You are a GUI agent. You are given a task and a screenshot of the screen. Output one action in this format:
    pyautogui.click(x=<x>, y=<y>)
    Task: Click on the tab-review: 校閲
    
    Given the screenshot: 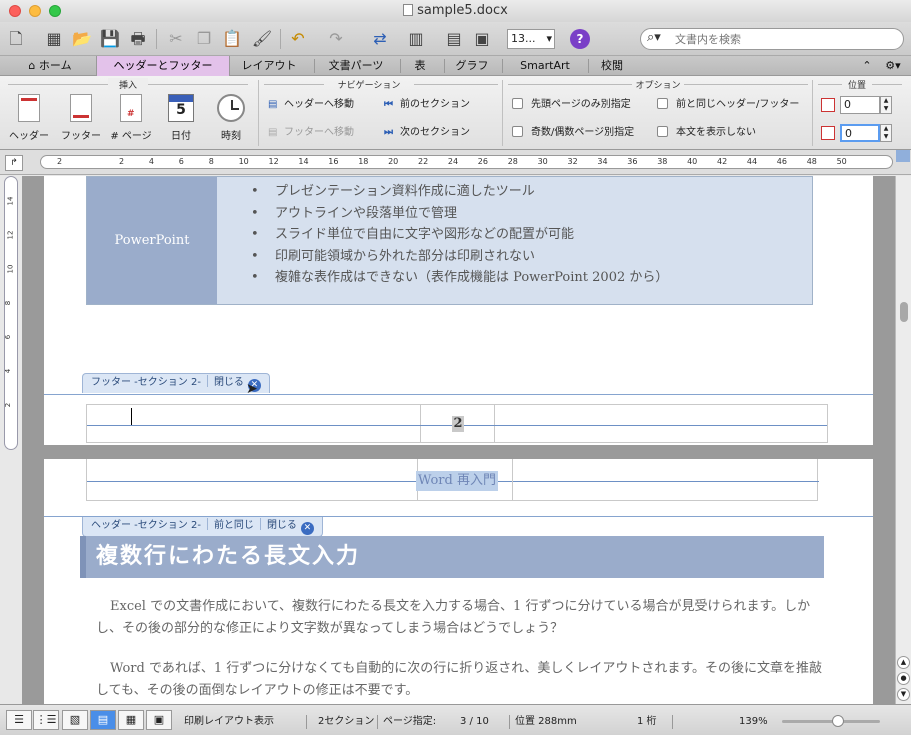 What is the action you would take?
    pyautogui.click(x=612, y=66)
    